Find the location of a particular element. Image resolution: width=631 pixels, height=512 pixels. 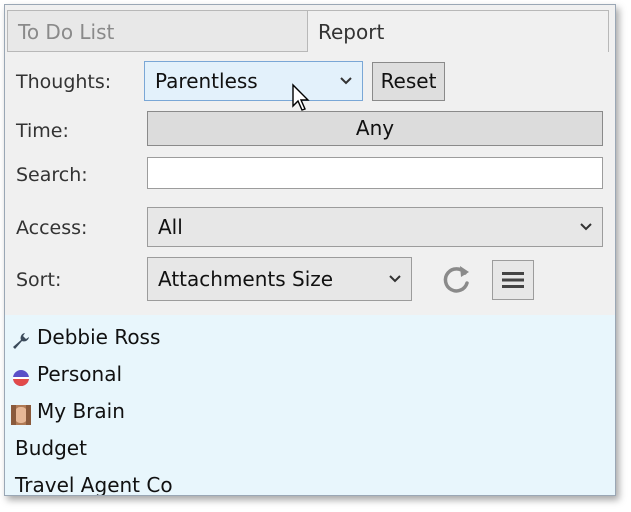

thoughts-dropdown-value: Parentless is located at coordinates (206, 81).